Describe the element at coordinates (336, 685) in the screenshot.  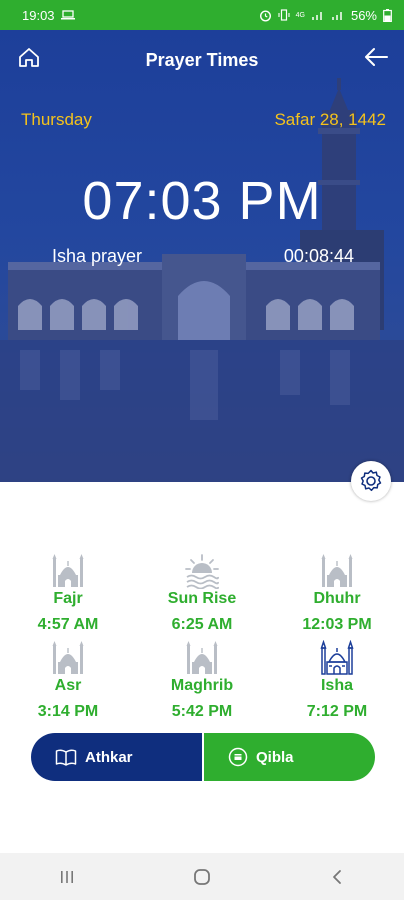
I see `prayer-name: Isha` at that location.